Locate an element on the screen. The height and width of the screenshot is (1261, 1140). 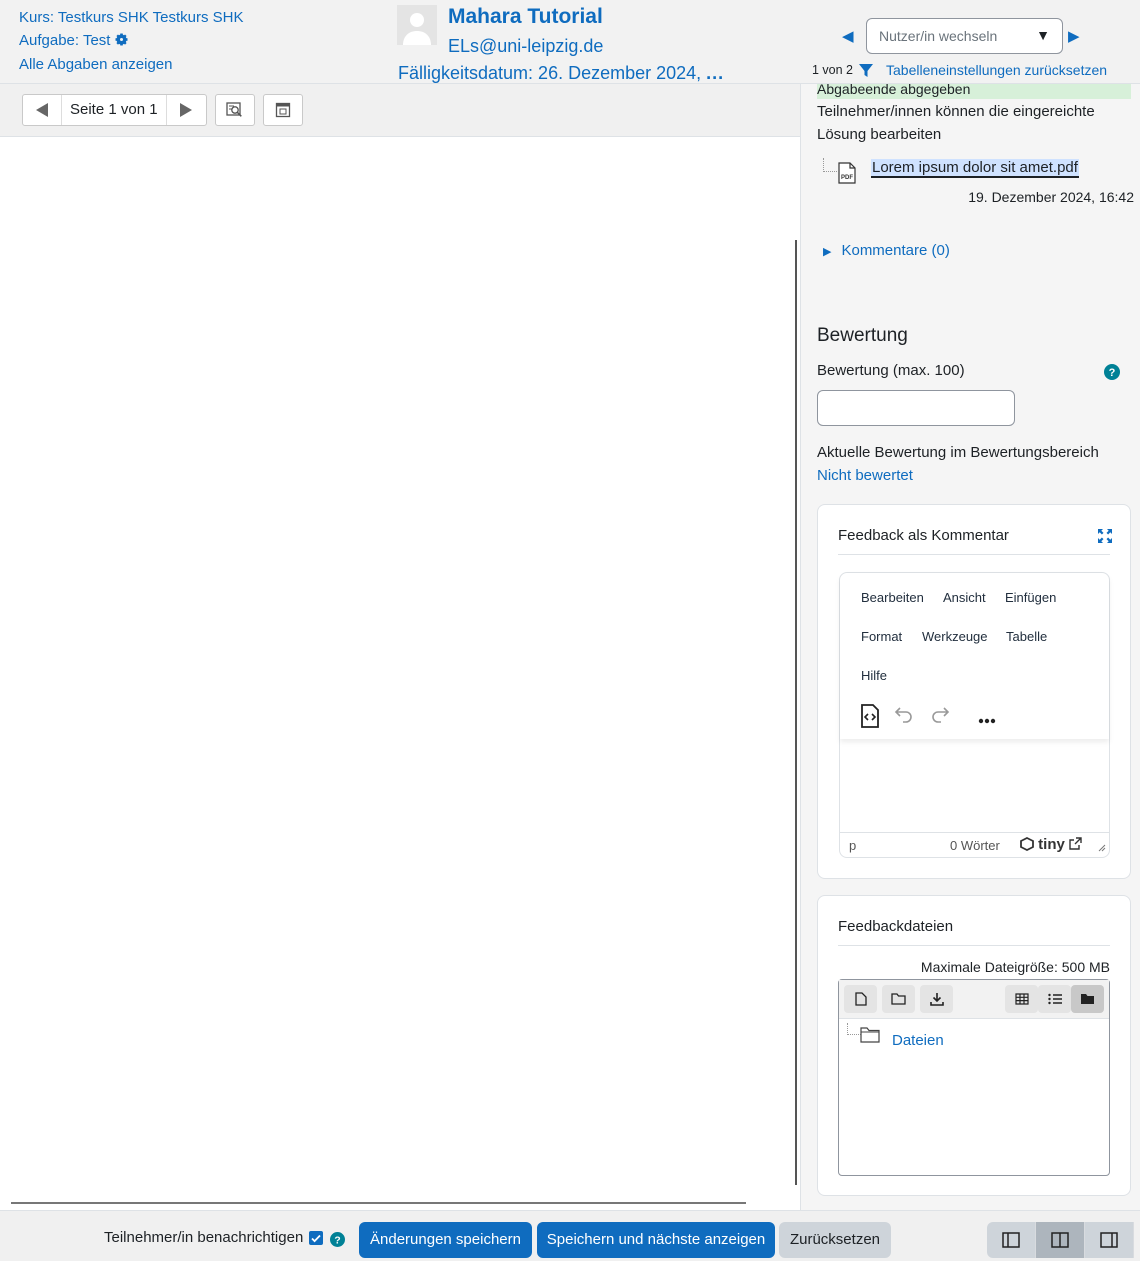
max-file-size: Maximale Dateigröße: 500 MB is located at coordinates (1015, 967).